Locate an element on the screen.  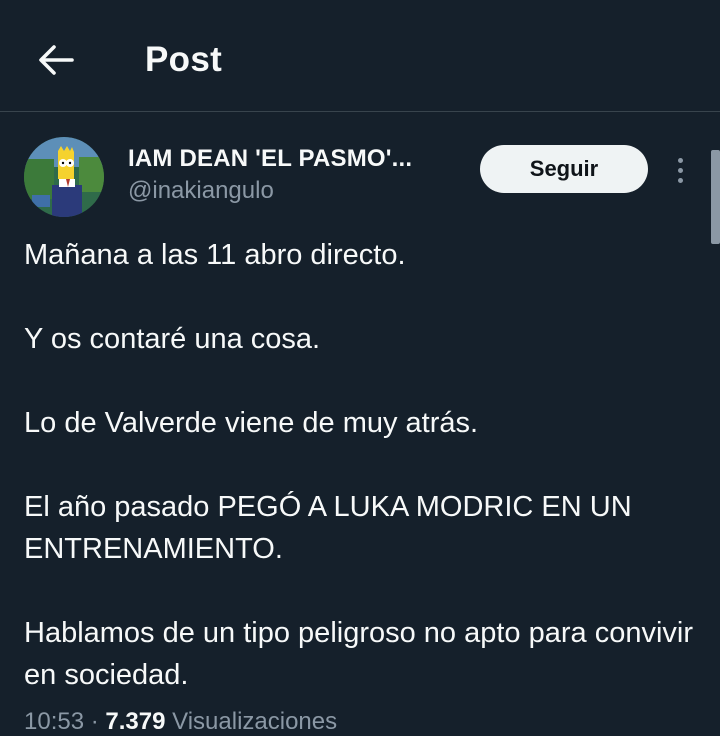
arrow-left-icon is located at coordinates (56, 60).